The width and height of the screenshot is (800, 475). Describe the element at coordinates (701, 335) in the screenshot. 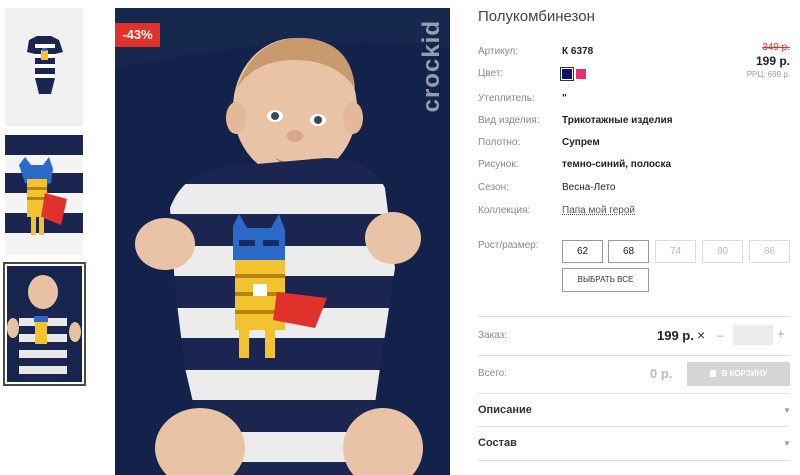

I see `clear-order-icon: ×` at that location.